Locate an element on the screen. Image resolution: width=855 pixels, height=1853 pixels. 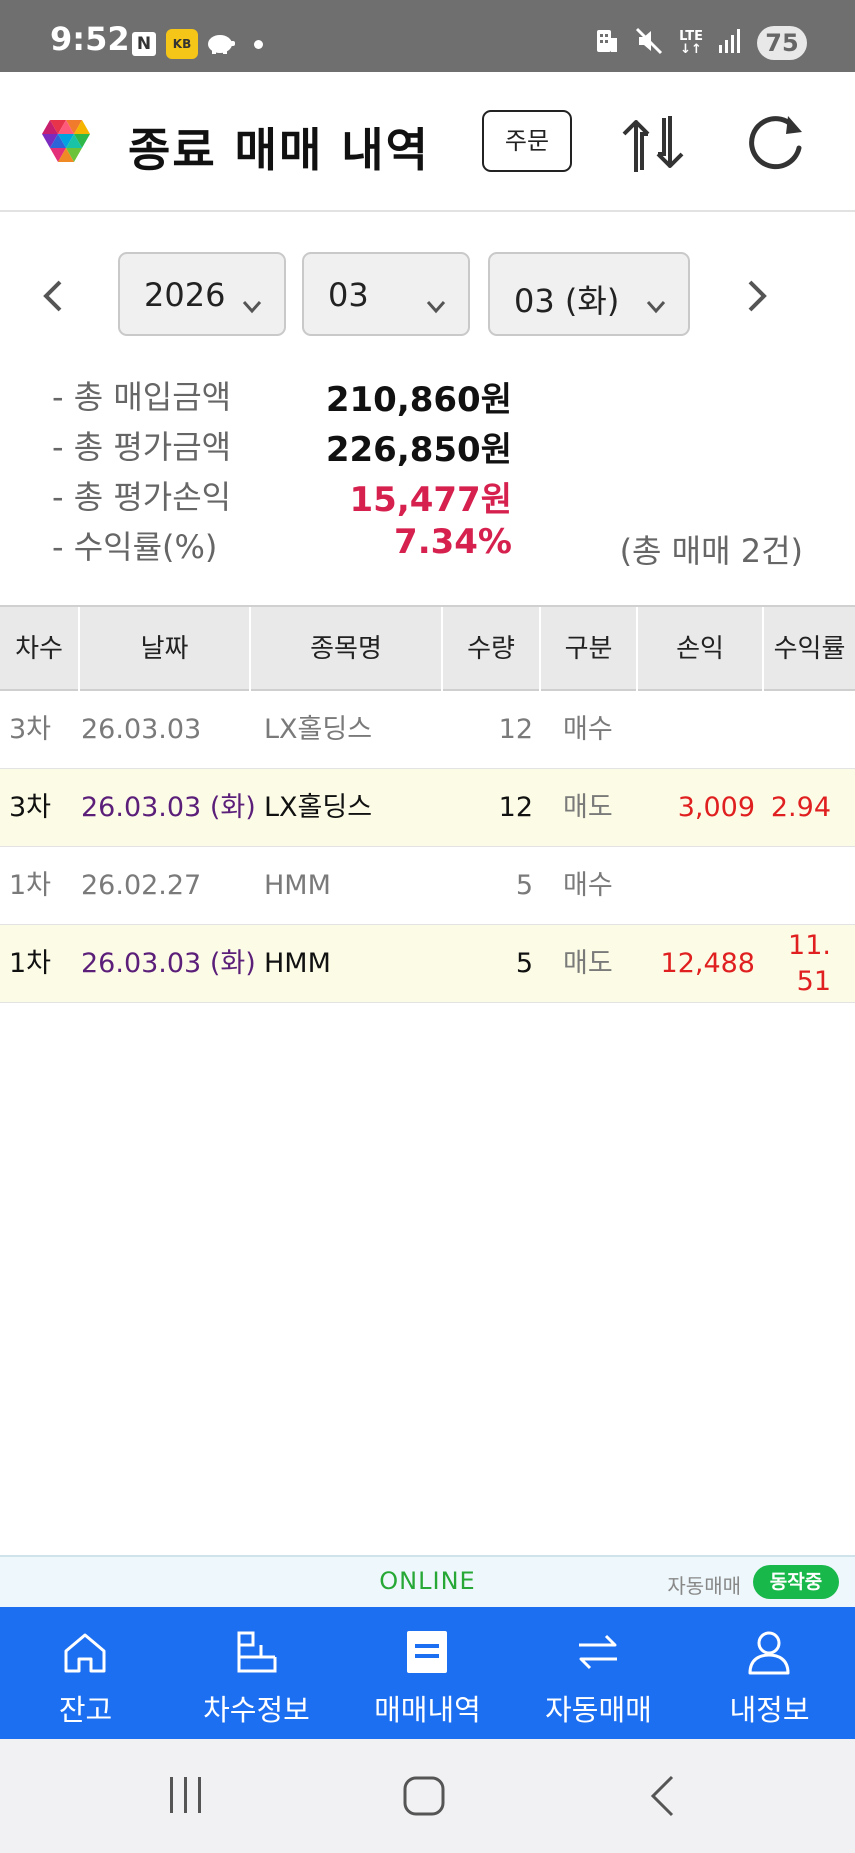
order-button: 주문 is located at coordinates (527, 141).